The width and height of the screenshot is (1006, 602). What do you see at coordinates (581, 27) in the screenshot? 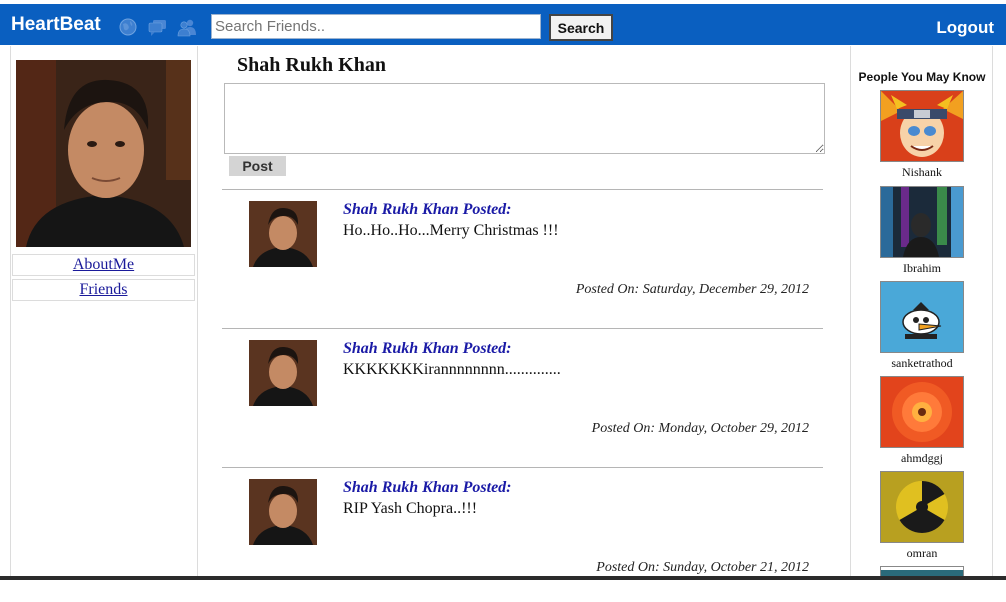
I see `search-button: Search` at bounding box center [581, 27].